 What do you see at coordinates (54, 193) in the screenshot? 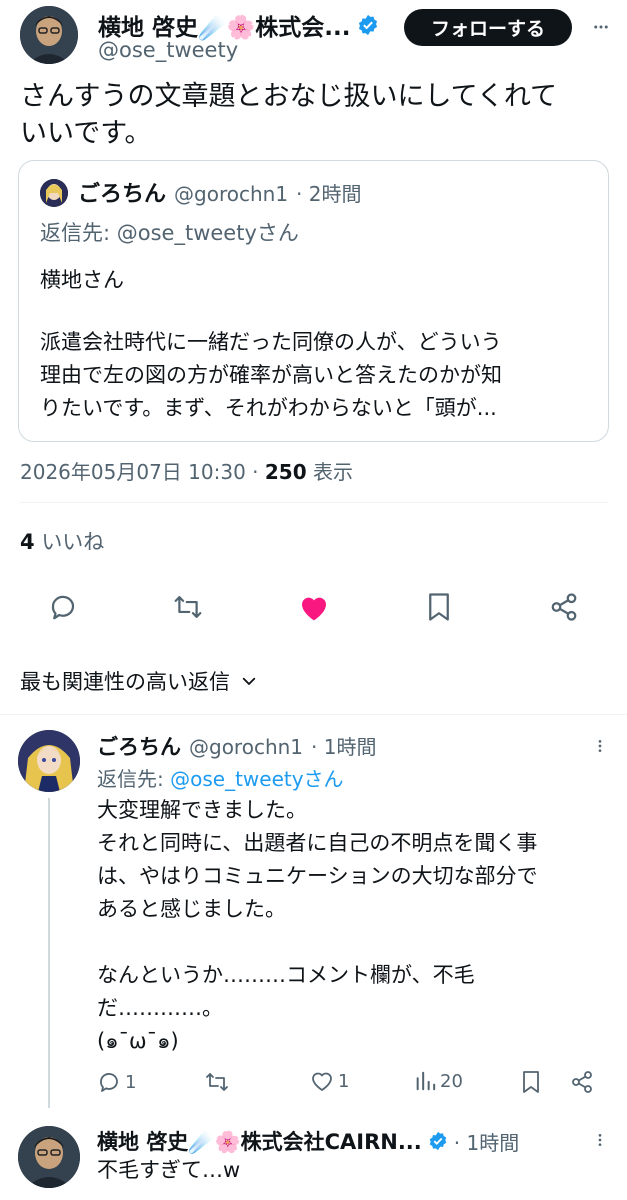
I see `quoted-author-avatar` at bounding box center [54, 193].